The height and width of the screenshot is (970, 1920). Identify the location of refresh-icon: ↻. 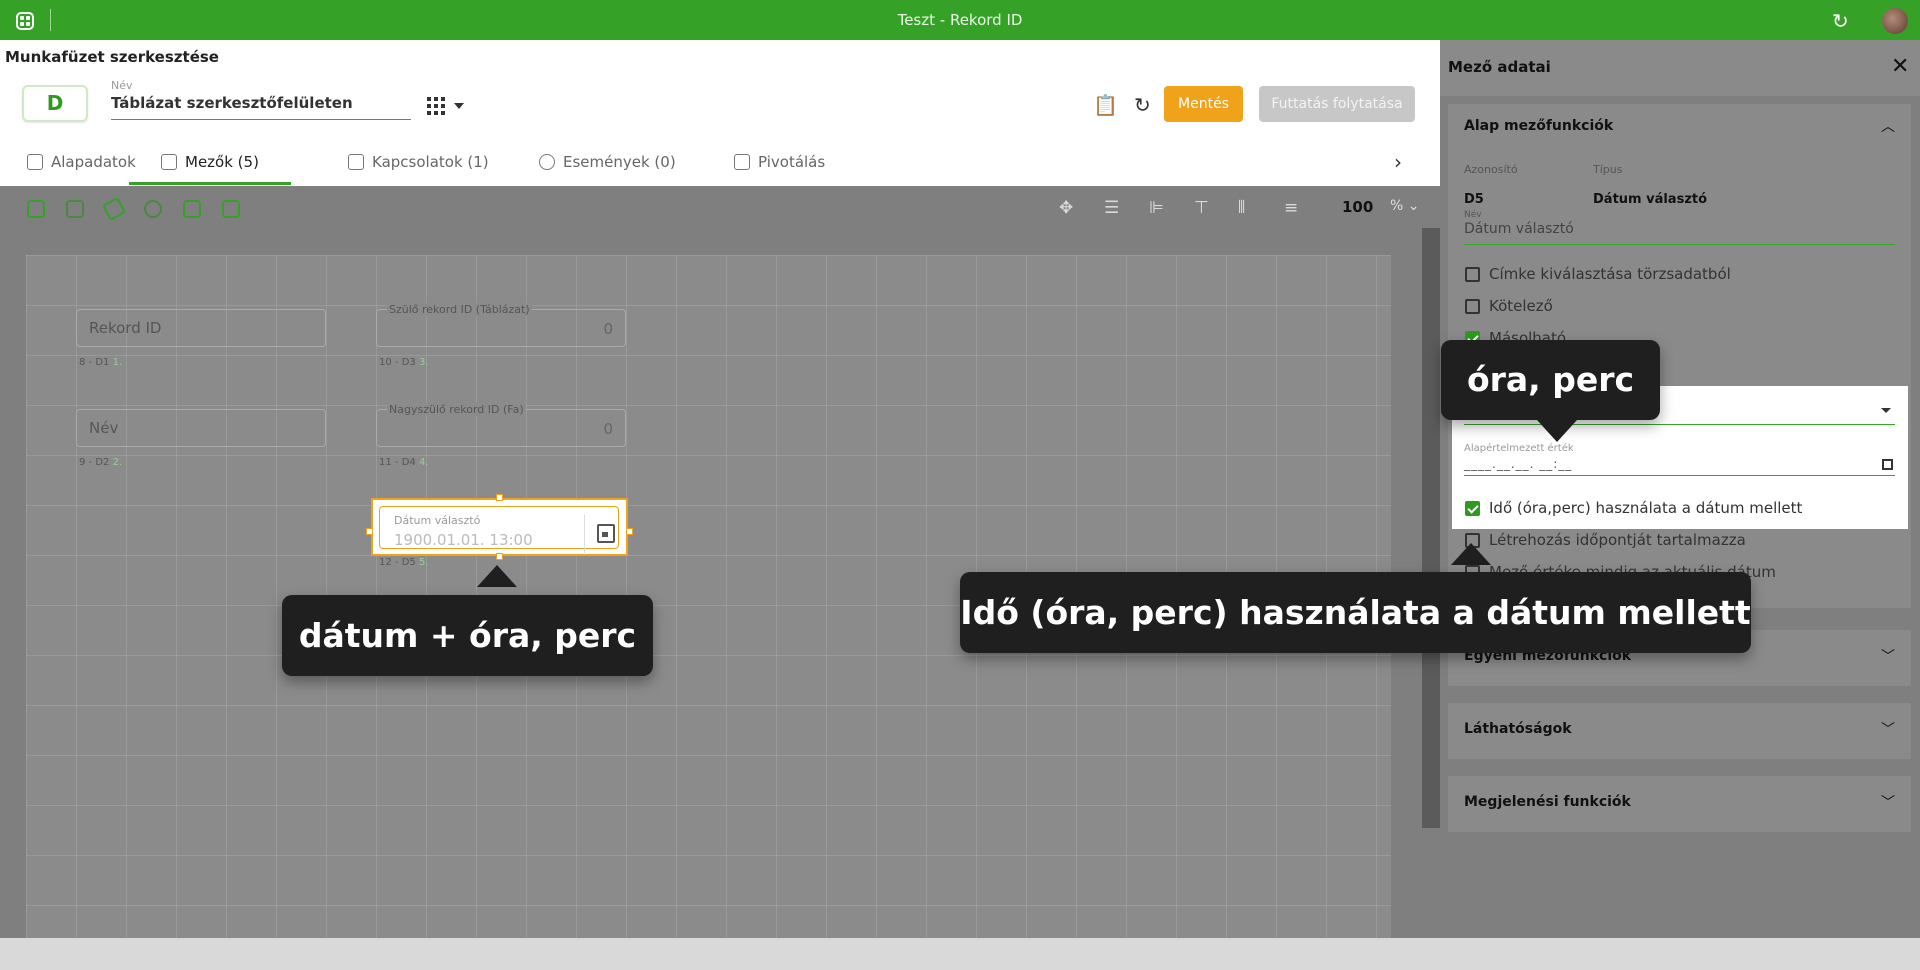
(1840, 21).